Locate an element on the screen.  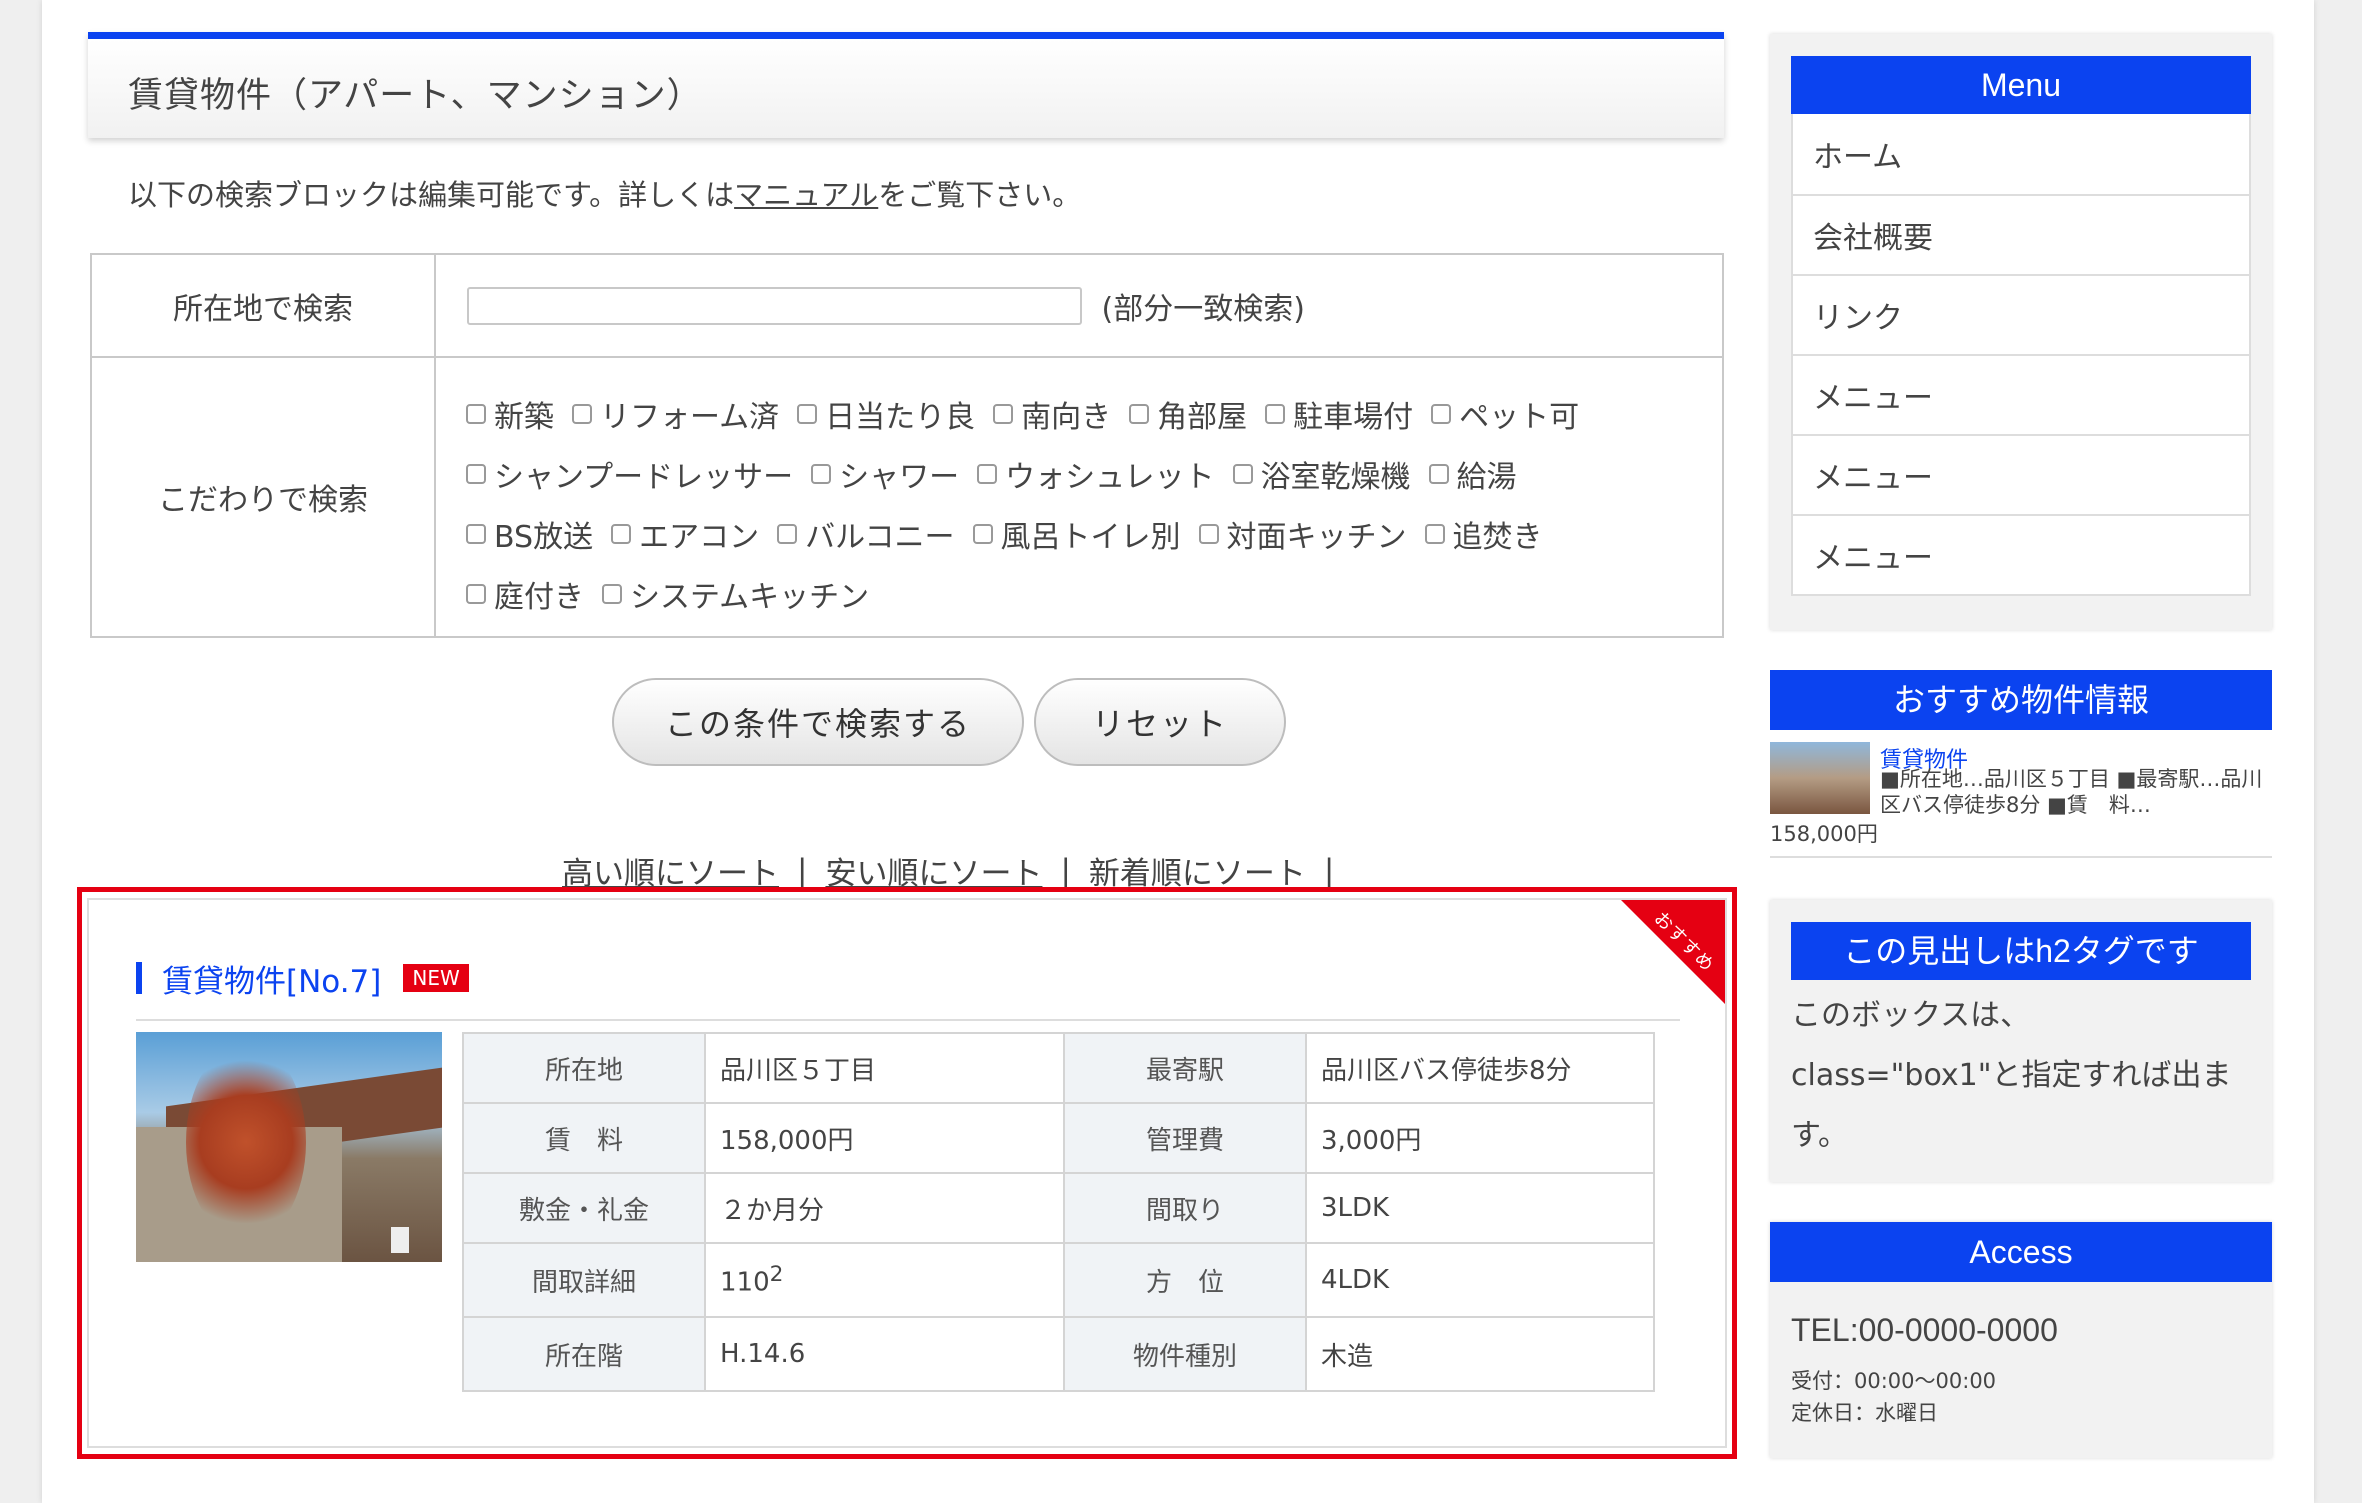
feature-checkbox: システムキッチン is located at coordinates (735, 594).